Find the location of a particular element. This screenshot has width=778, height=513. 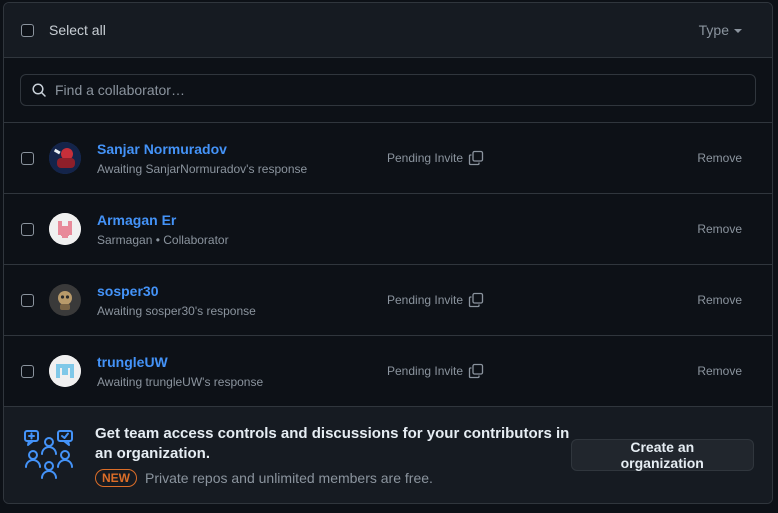

type-filter-label: Type is located at coordinates (713, 30).